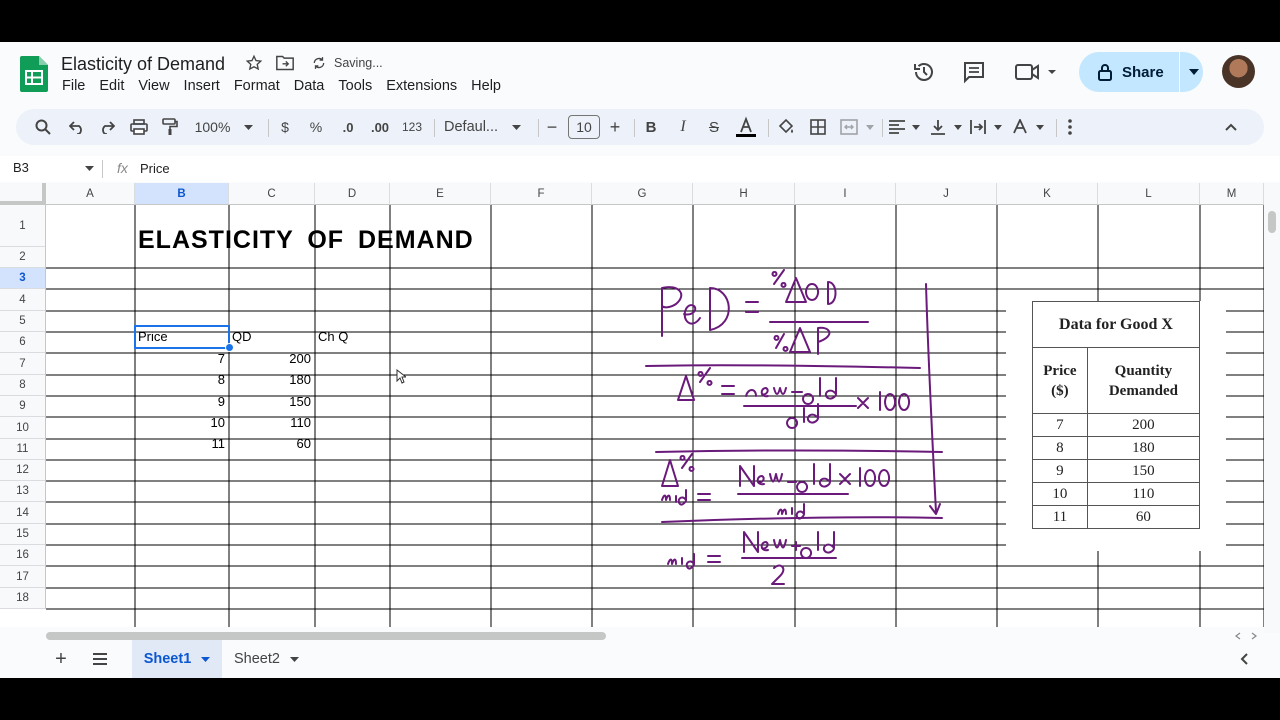  What do you see at coordinates (111, 86) in the screenshot?
I see `menu-edit: Edit` at bounding box center [111, 86].